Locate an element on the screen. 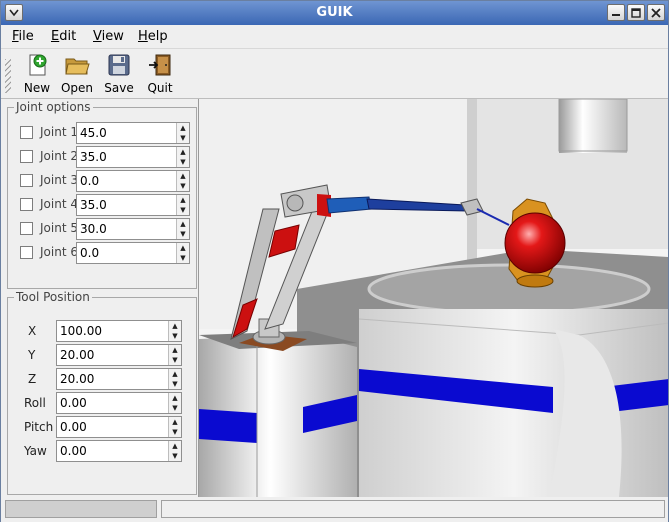 Image resolution: width=669 pixels, height=522 pixels. close-button is located at coordinates (656, 12).